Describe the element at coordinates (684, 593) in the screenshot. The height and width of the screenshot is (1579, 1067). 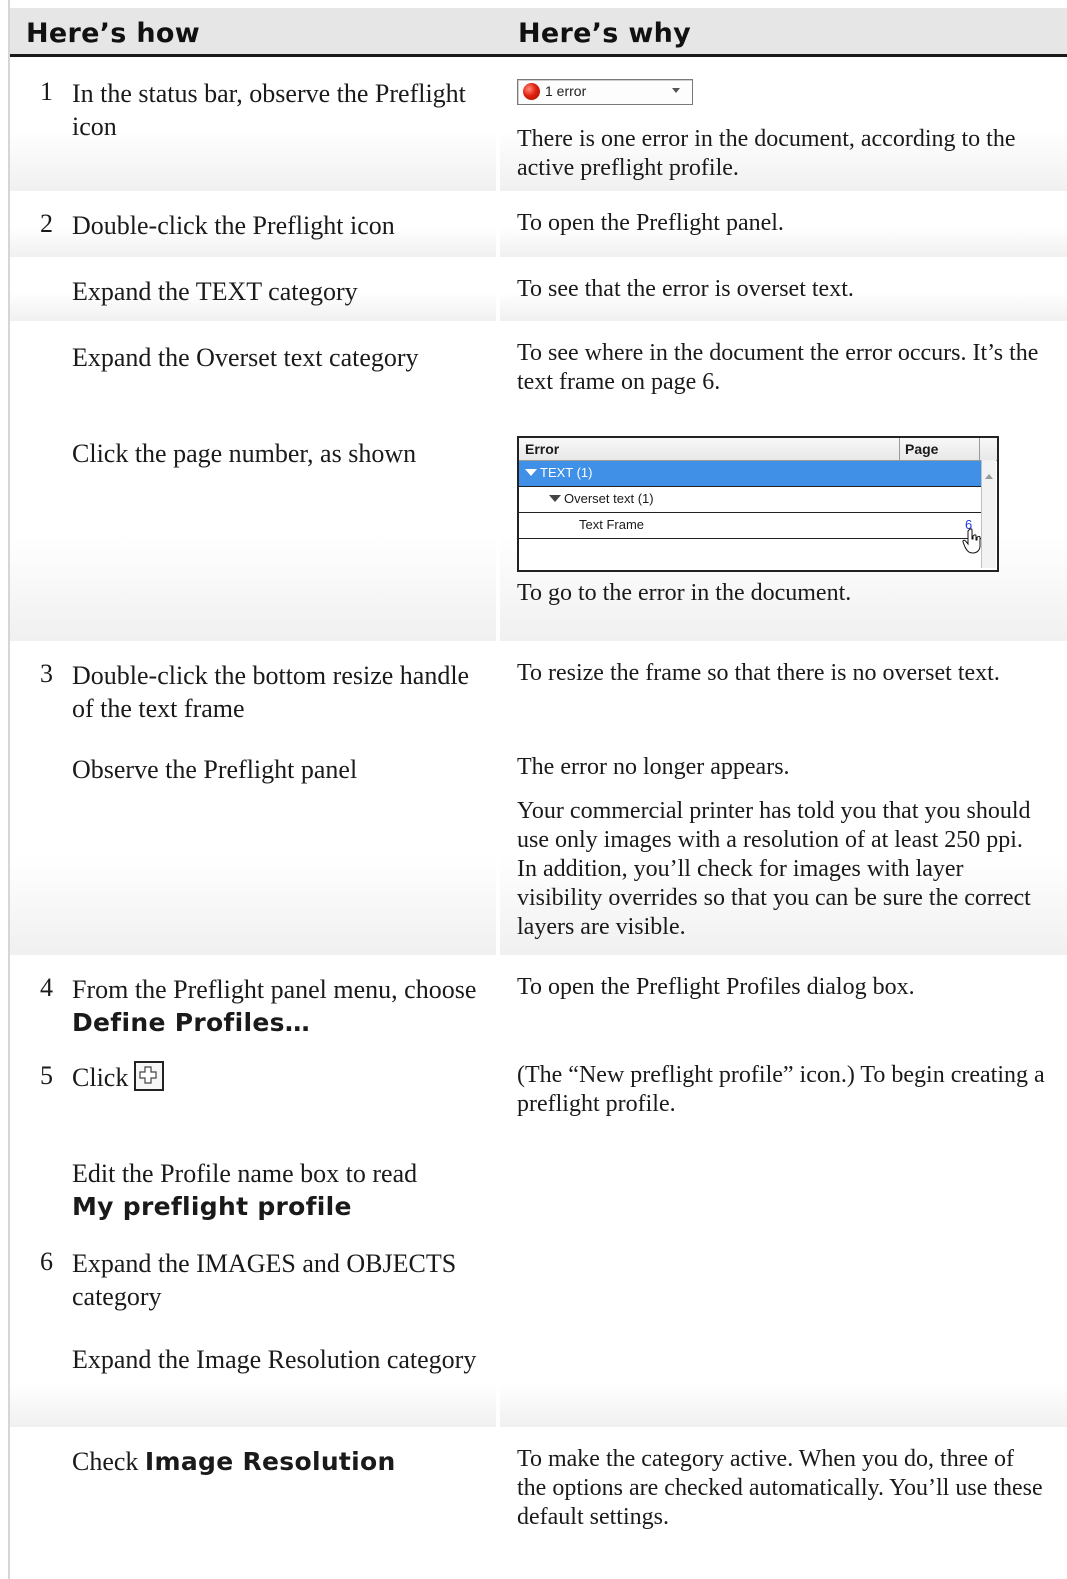
I see `why-text: To go to the error in the document.` at that location.